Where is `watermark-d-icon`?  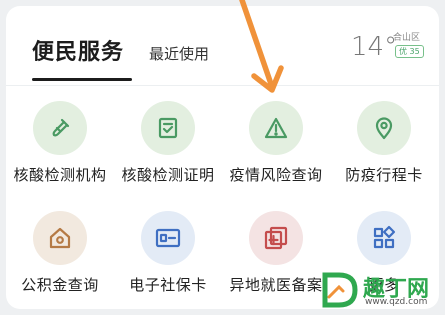
watermark-d-icon is located at coordinates (340, 290).